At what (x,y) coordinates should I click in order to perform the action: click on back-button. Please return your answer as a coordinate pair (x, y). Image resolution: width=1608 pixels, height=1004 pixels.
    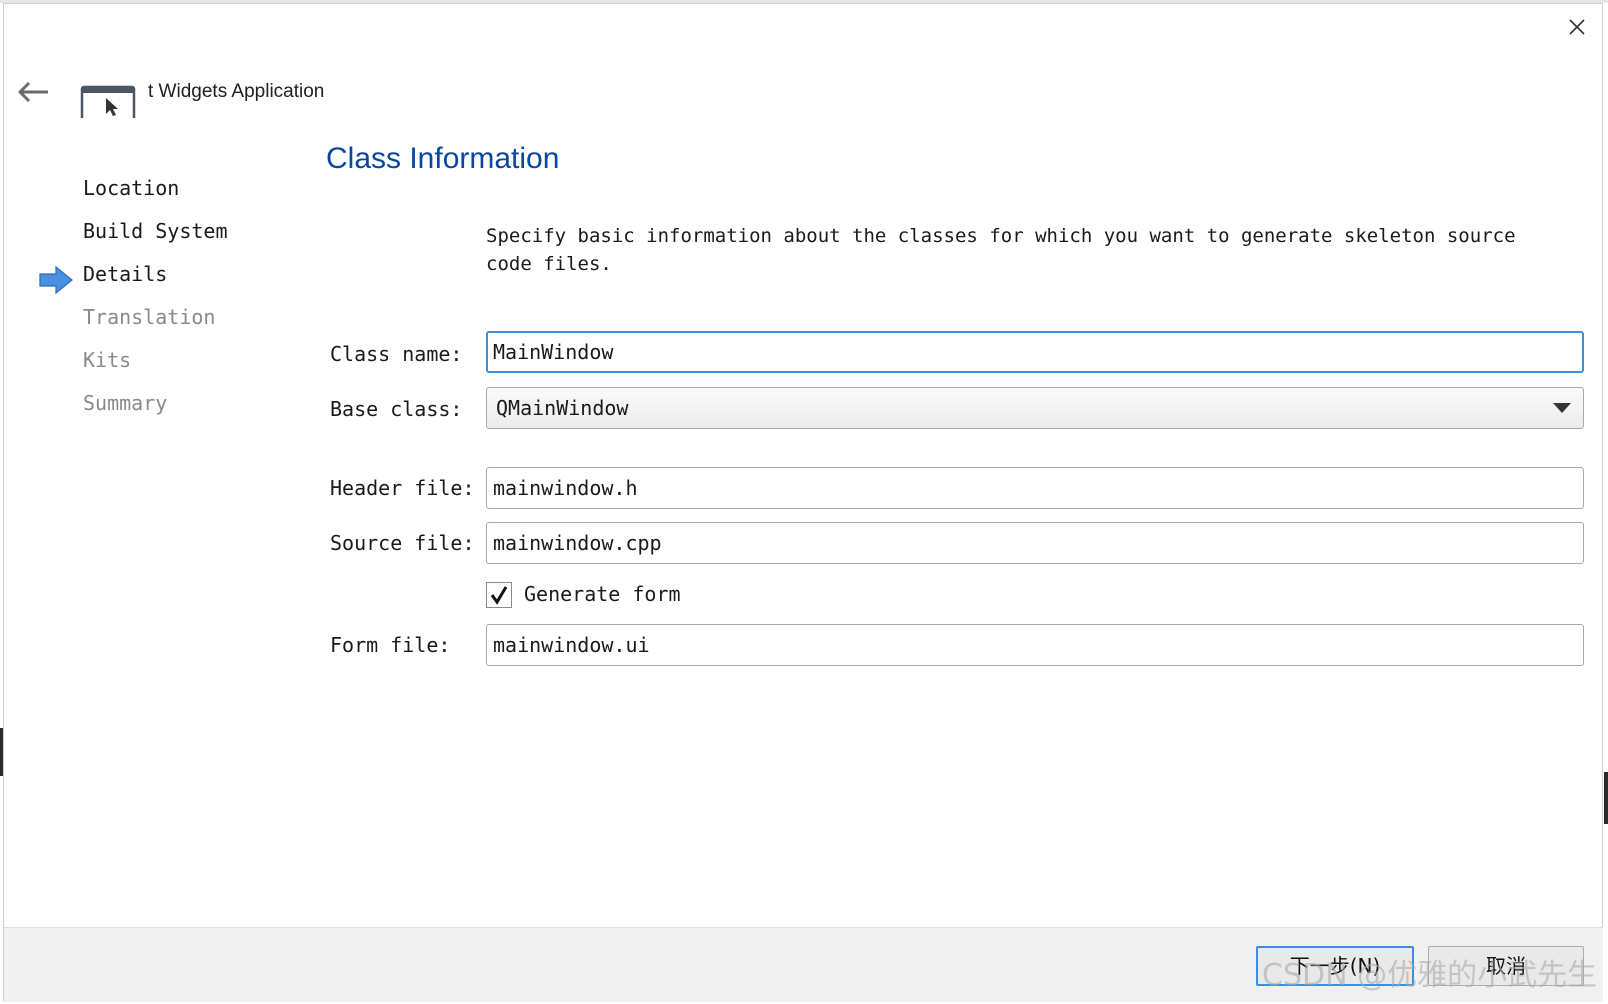
    Looking at the image, I should click on (34, 92).